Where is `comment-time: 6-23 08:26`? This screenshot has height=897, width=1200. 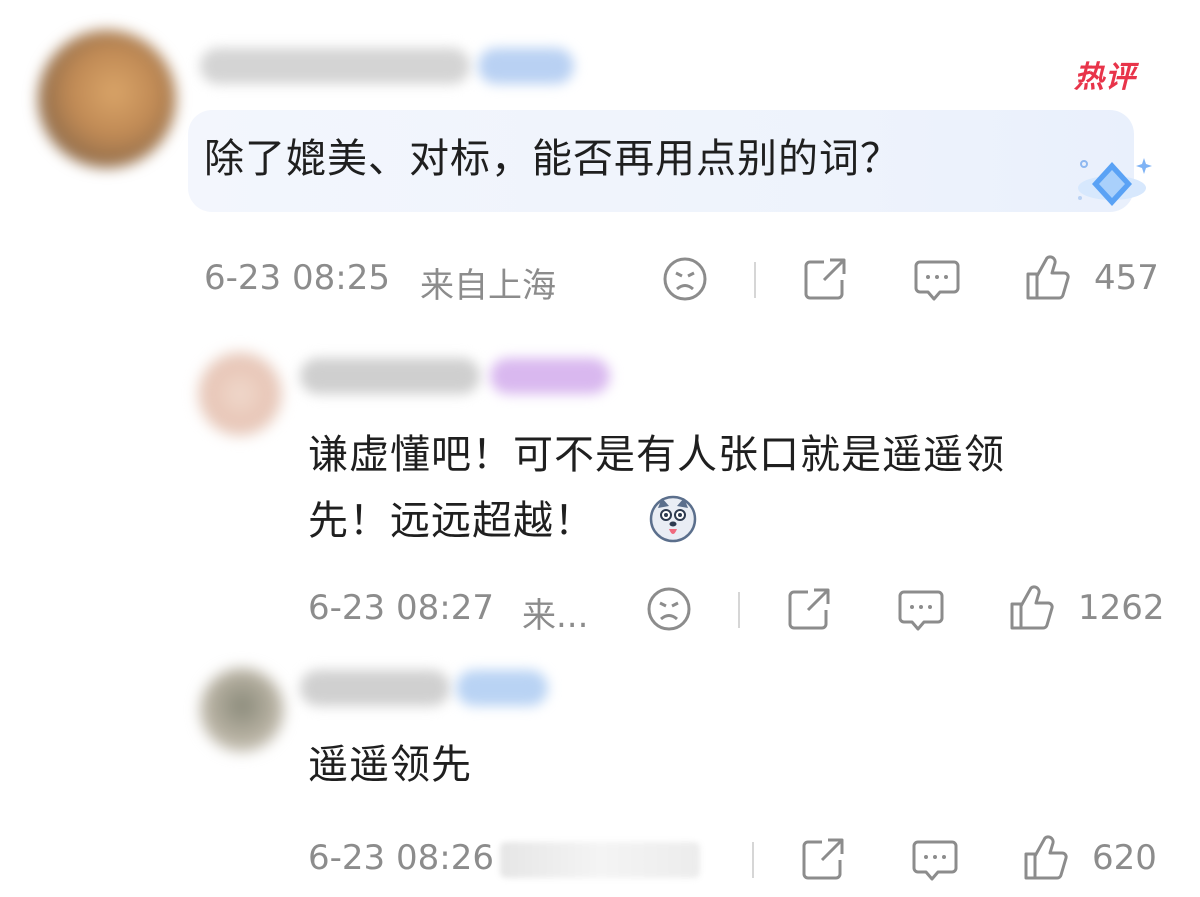 comment-time: 6-23 08:26 is located at coordinates (401, 858).